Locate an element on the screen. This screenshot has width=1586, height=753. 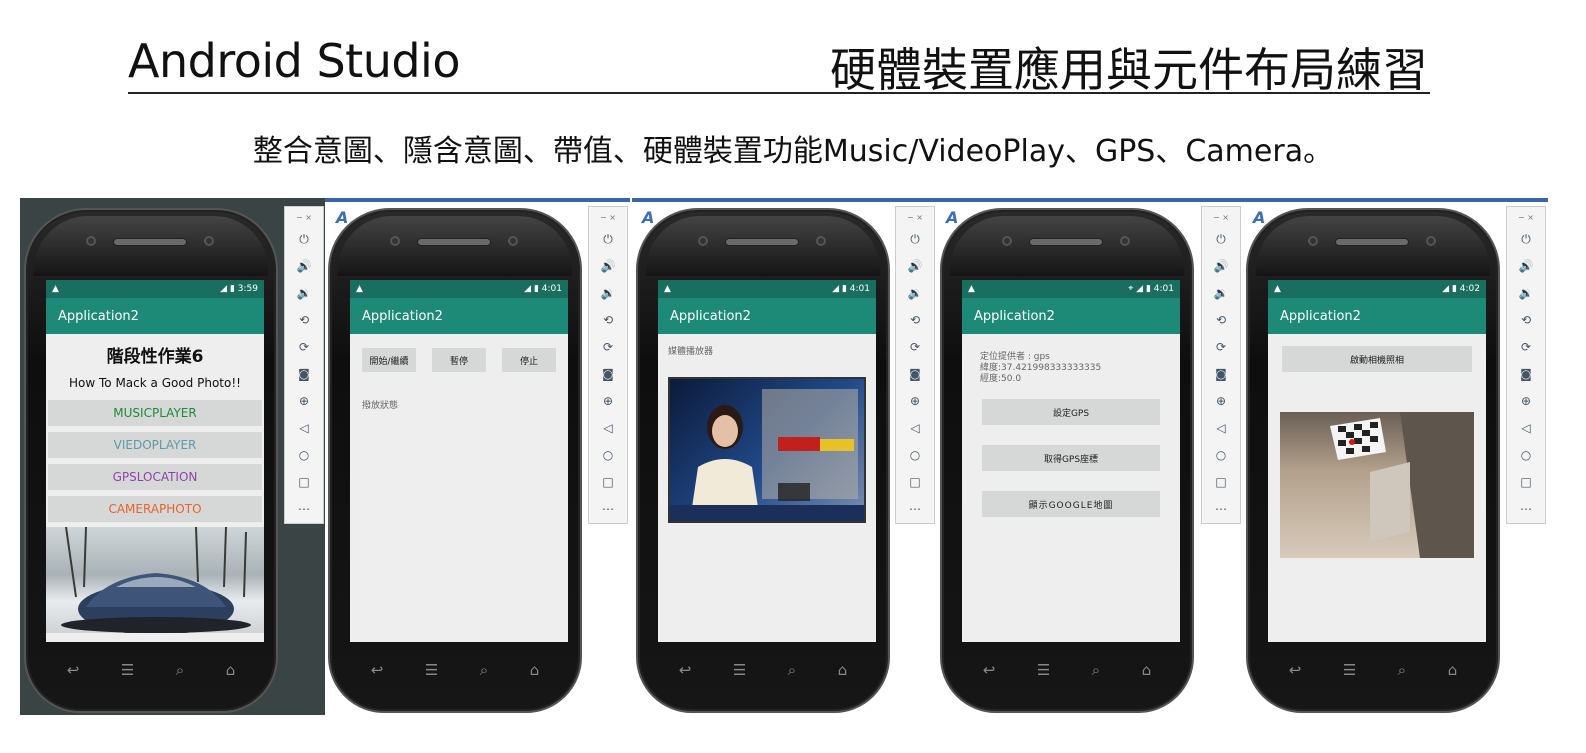
show-google-map-button: 顯示GOOGLE地圖 is located at coordinates (1071, 504).